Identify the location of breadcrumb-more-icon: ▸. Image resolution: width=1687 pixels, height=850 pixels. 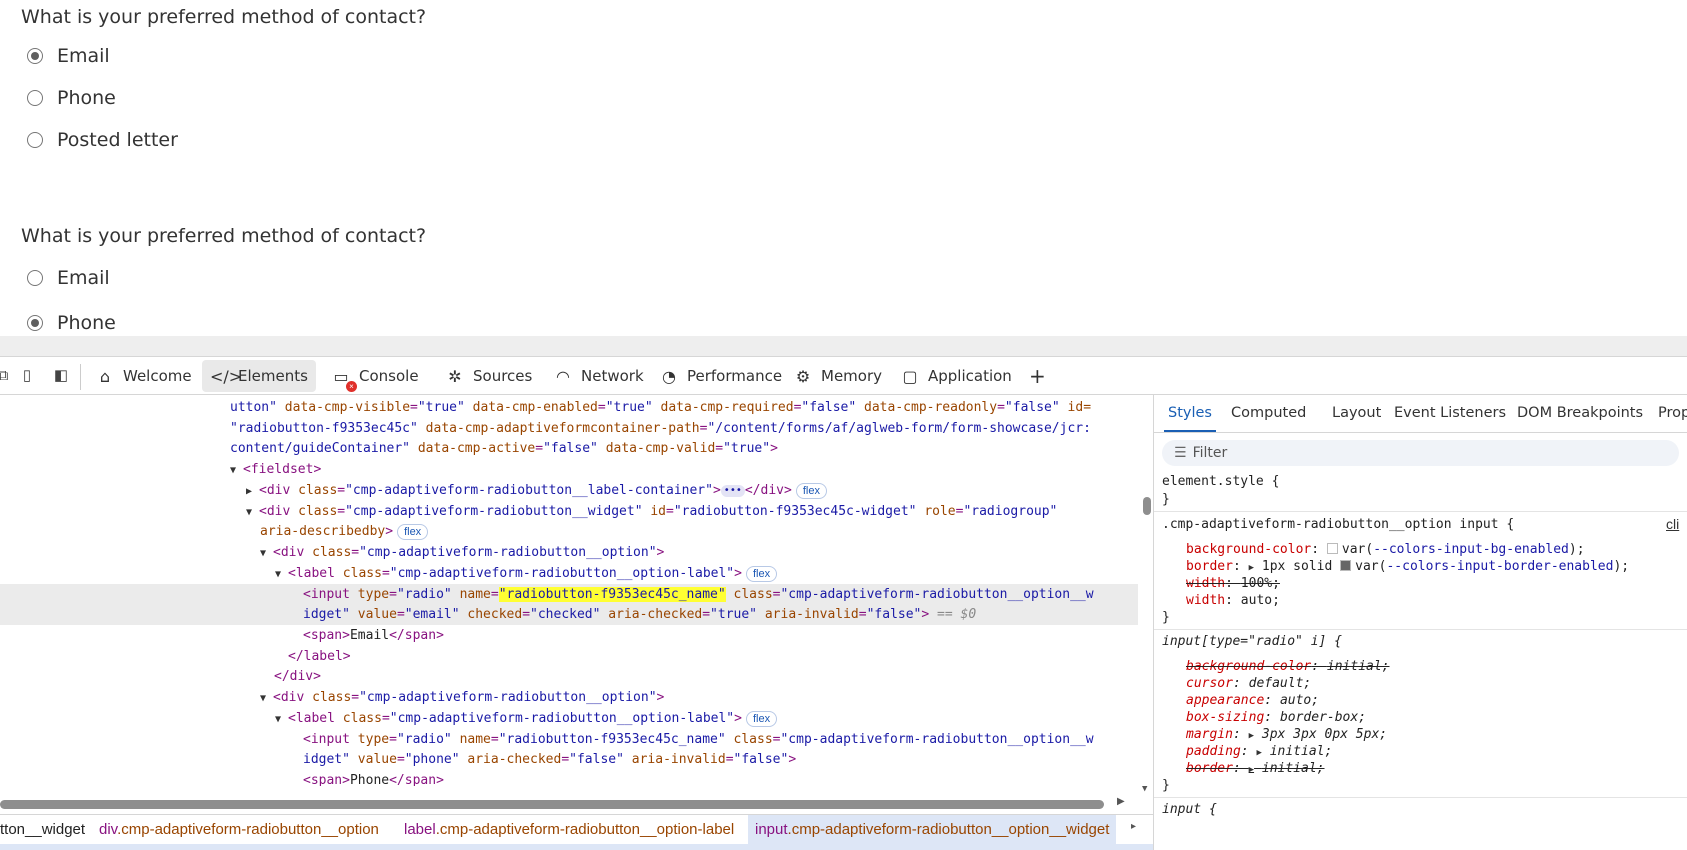
(1133, 826).